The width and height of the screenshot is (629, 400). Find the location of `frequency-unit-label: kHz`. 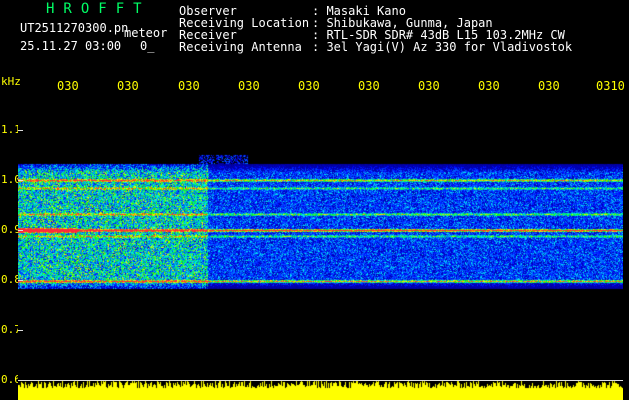

frequency-unit-label: kHz is located at coordinates (11, 81).